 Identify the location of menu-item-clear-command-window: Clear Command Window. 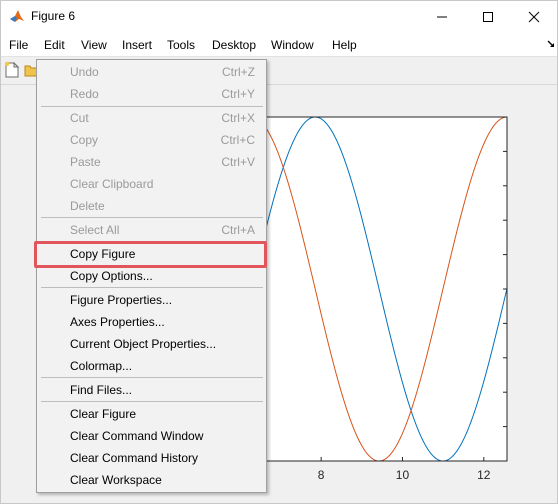
(151, 436).